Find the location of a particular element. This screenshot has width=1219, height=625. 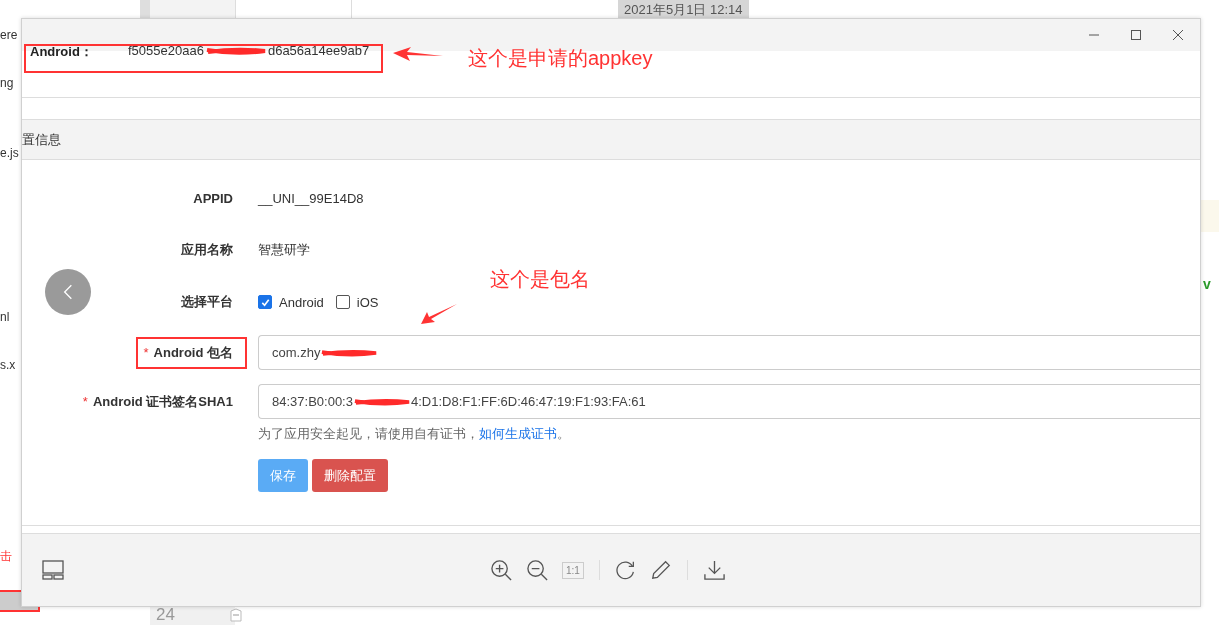

save-button: 保存 is located at coordinates (283, 475).